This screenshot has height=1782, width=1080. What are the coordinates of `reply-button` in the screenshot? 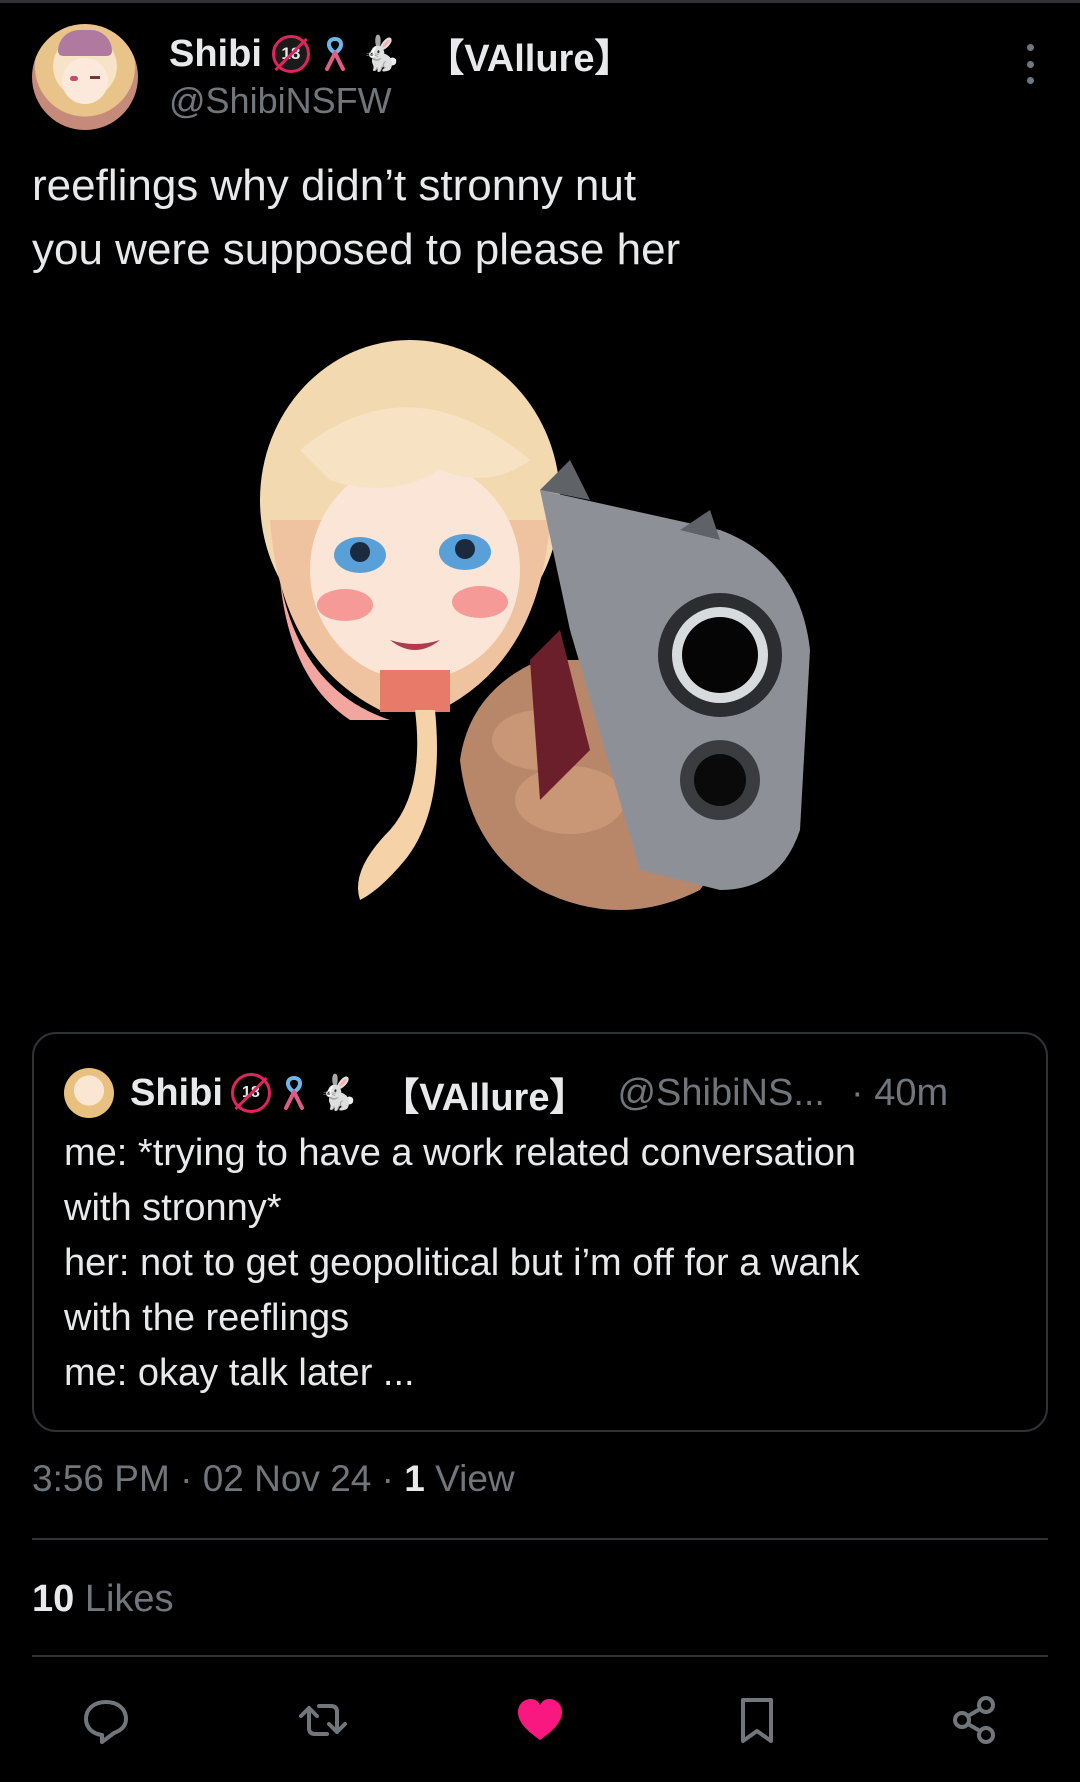 It's located at (106, 1720).